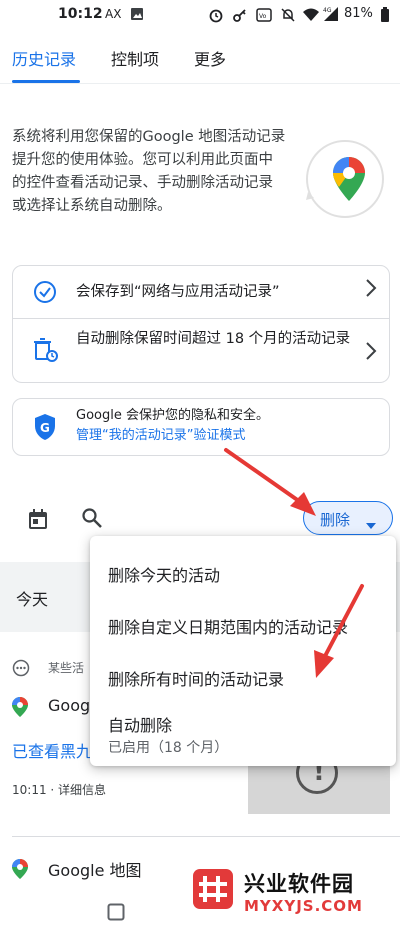  Describe the element at coordinates (80, 14) in the screenshot. I see `status-time: 10:12` at that location.